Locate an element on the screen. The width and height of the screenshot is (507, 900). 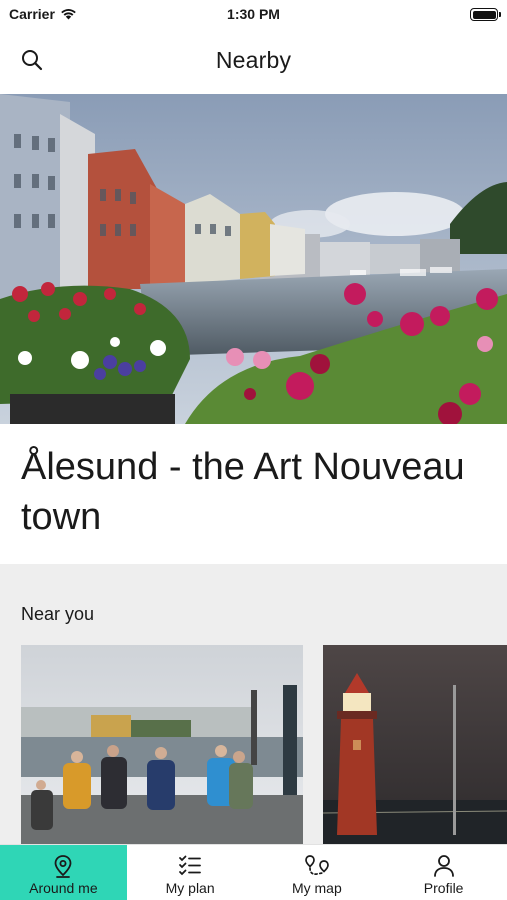
tab-label: My plan is located at coordinates (190, 888).